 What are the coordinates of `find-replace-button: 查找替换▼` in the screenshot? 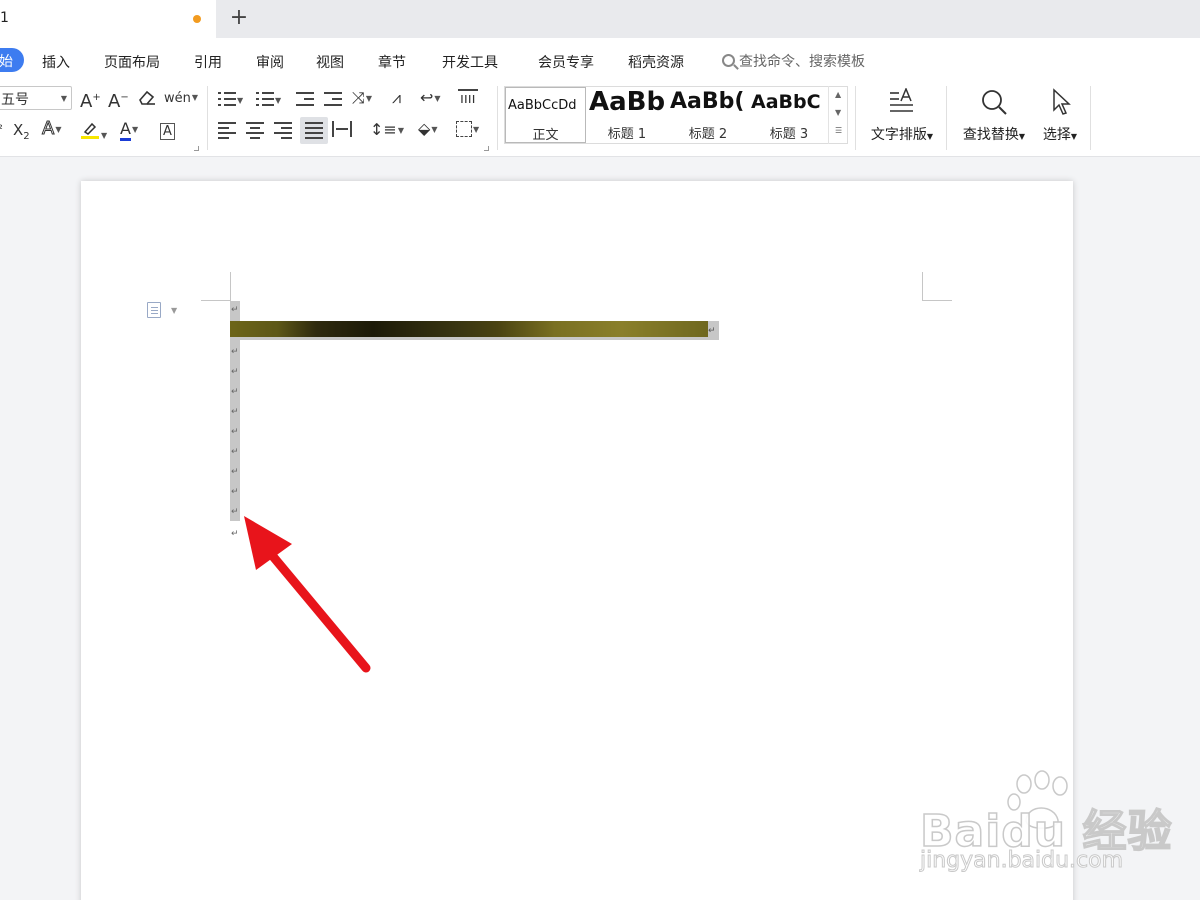 It's located at (994, 116).